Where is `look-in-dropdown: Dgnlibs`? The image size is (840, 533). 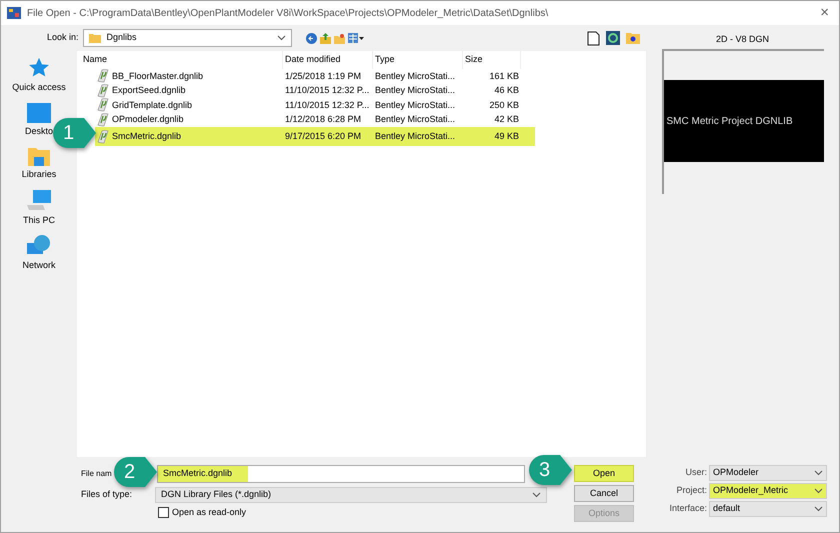 look-in-dropdown: Dgnlibs is located at coordinates (187, 38).